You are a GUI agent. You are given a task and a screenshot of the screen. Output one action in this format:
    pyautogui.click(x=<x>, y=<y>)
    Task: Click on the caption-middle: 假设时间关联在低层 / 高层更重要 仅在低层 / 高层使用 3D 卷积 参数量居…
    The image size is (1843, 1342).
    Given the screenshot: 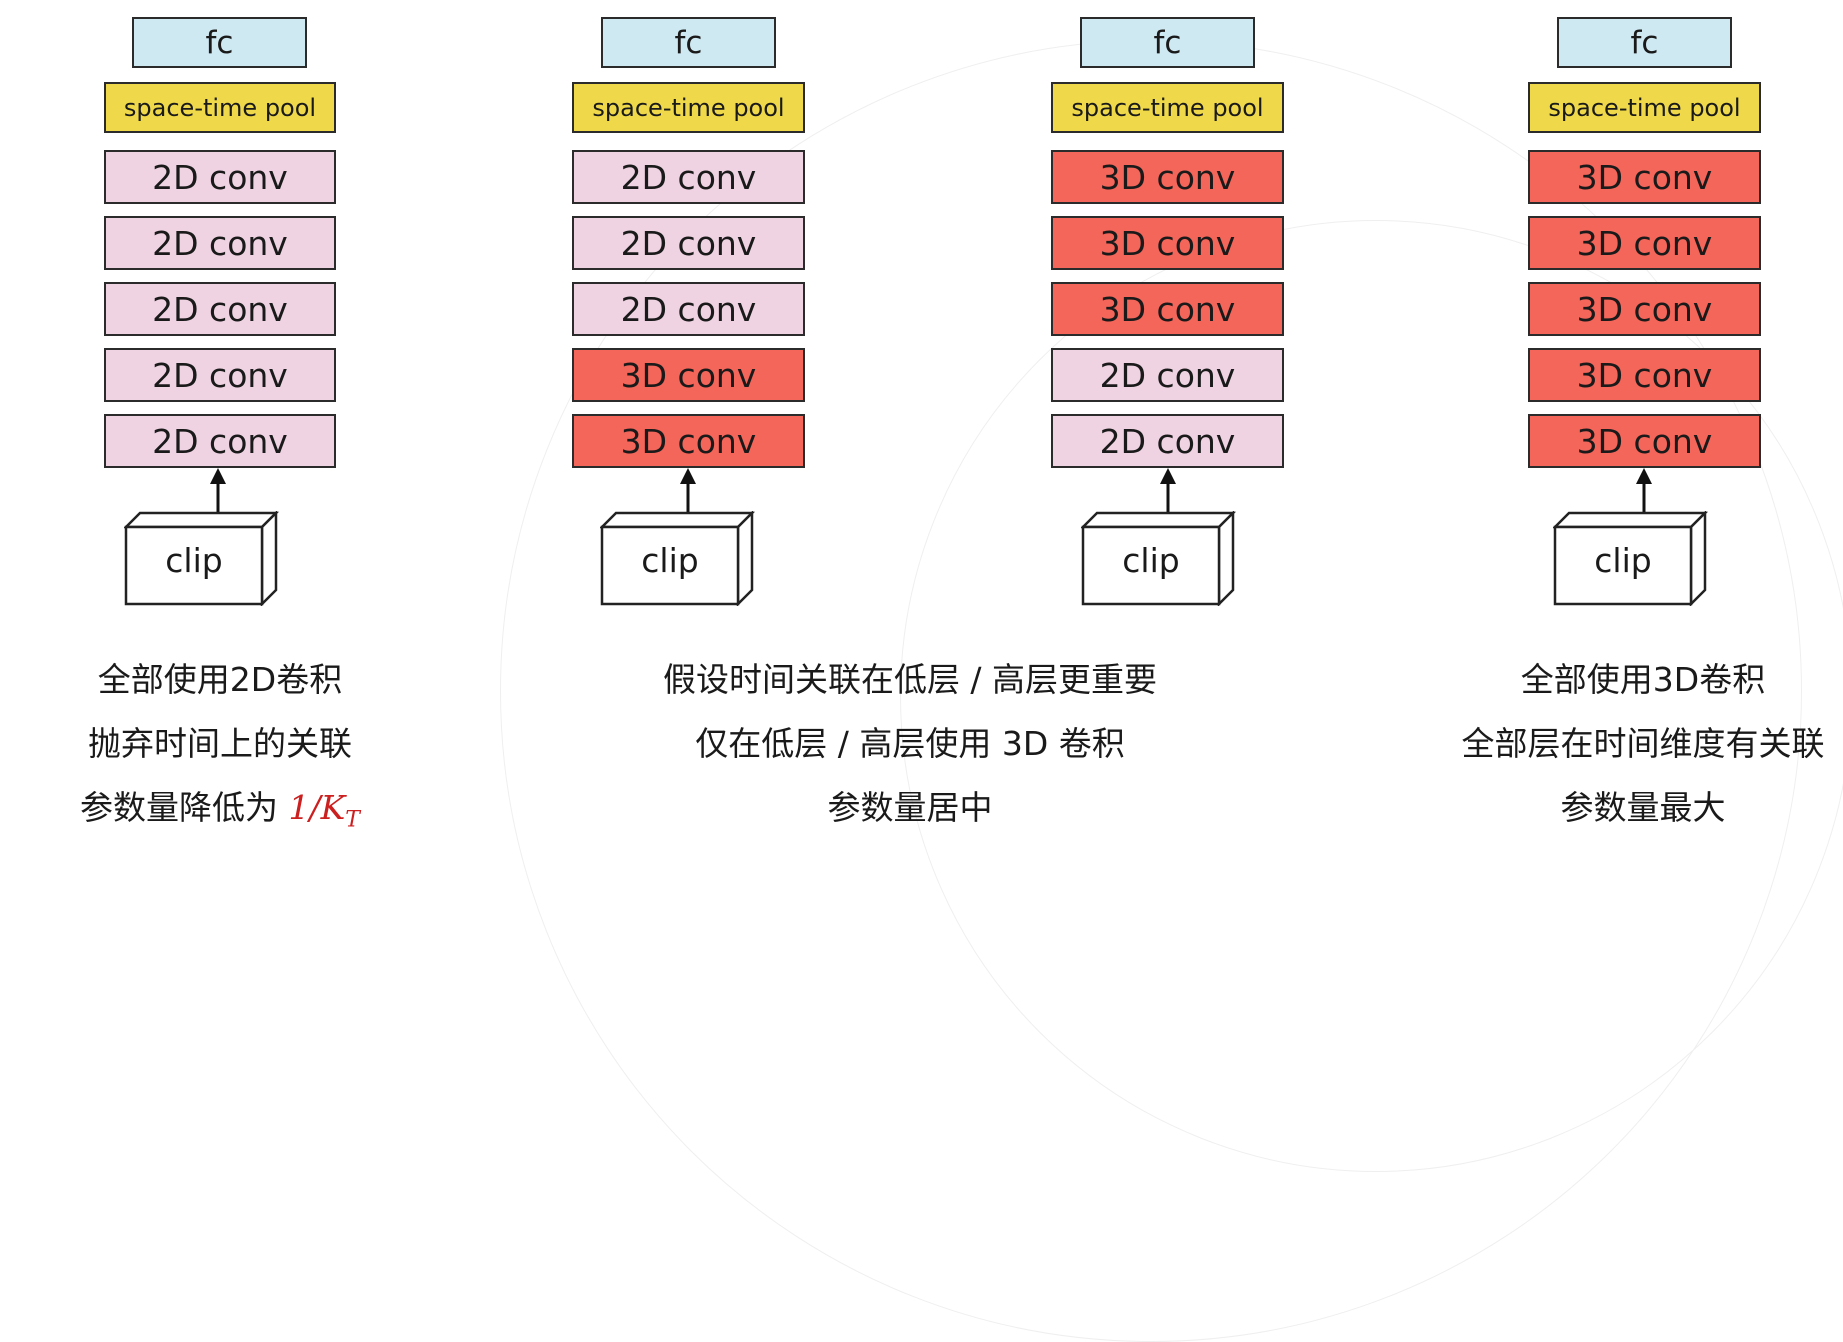 What is the action you would take?
    pyautogui.click(x=910, y=744)
    